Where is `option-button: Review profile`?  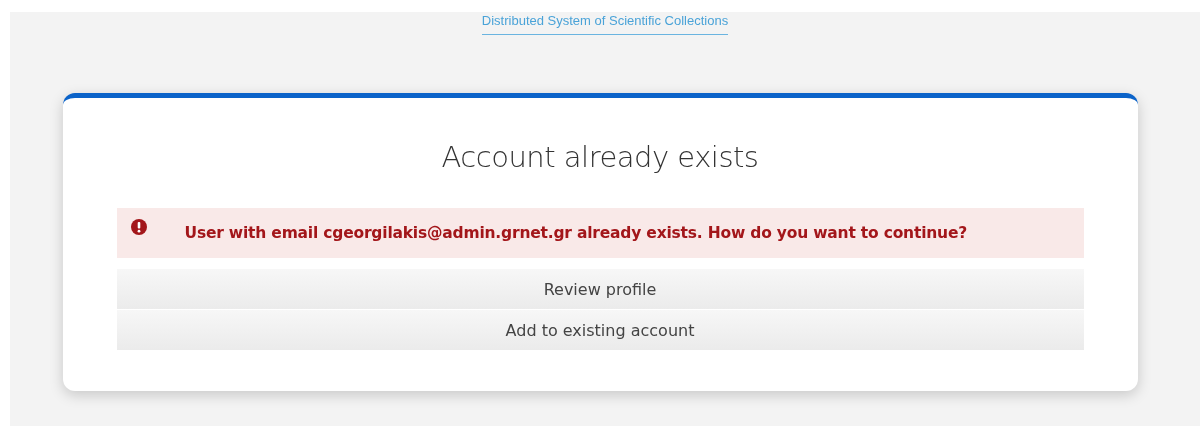
option-button: Review profile is located at coordinates (600, 289).